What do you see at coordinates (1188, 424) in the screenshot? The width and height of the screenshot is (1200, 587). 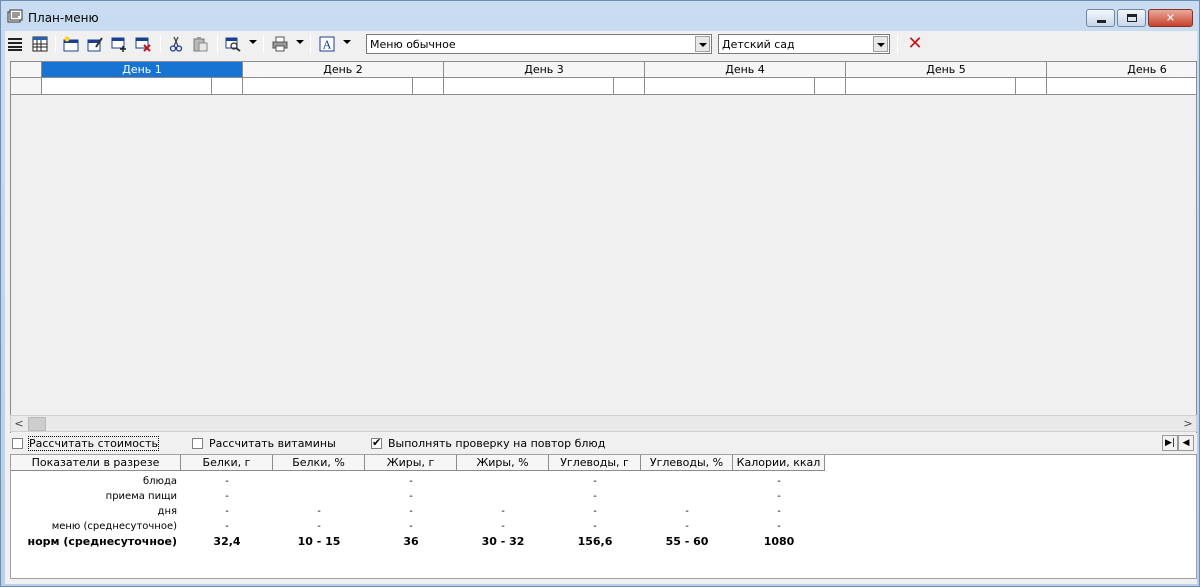 I see `scroll-right-arrow-icon: >` at bounding box center [1188, 424].